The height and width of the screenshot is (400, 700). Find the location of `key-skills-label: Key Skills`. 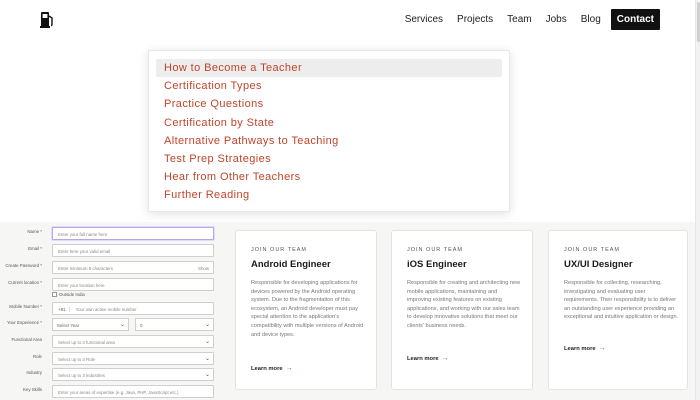

key-skills-label: Key Skills is located at coordinates (32, 389).